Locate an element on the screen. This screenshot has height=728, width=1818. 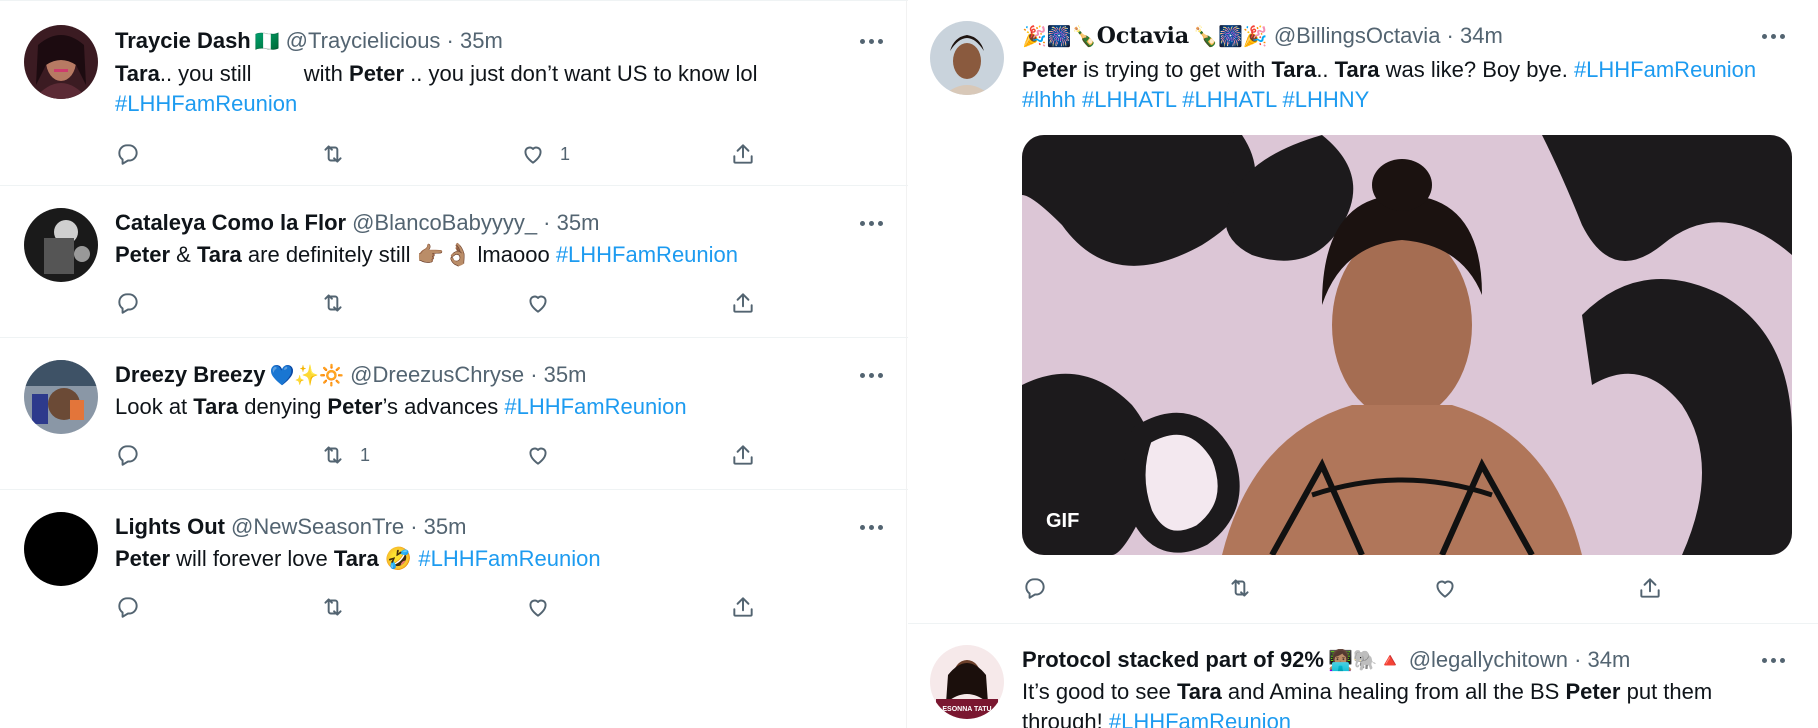
display-name: Octavia is located at coordinates (1143, 36).